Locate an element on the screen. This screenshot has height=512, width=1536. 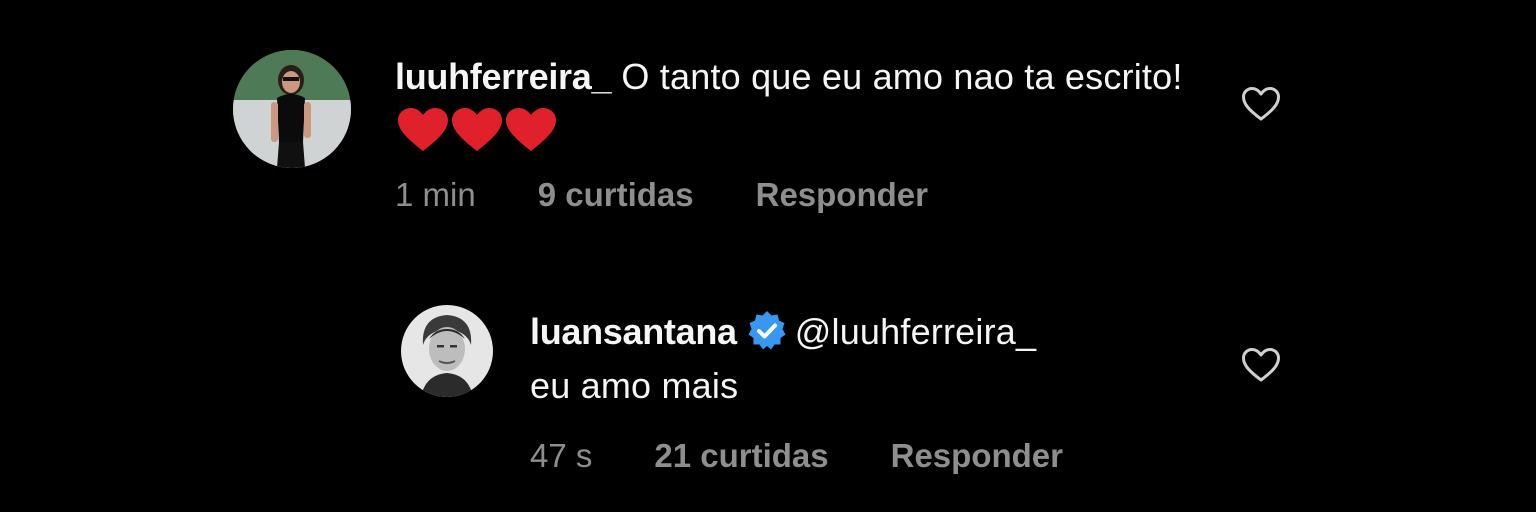
timestamp: 1 min is located at coordinates (435, 194).